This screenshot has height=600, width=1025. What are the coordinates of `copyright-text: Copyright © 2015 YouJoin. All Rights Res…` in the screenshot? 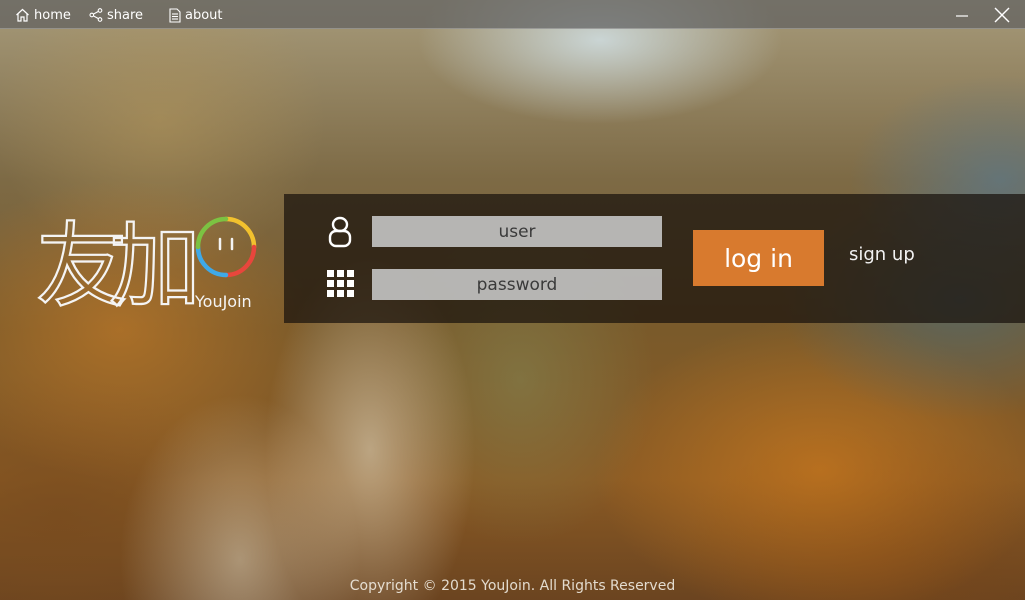 It's located at (512, 586).